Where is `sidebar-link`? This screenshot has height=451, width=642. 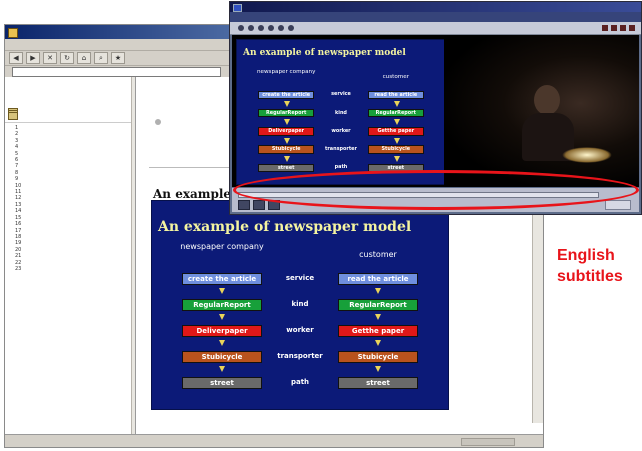 sidebar-link is located at coordinates (70, 115).